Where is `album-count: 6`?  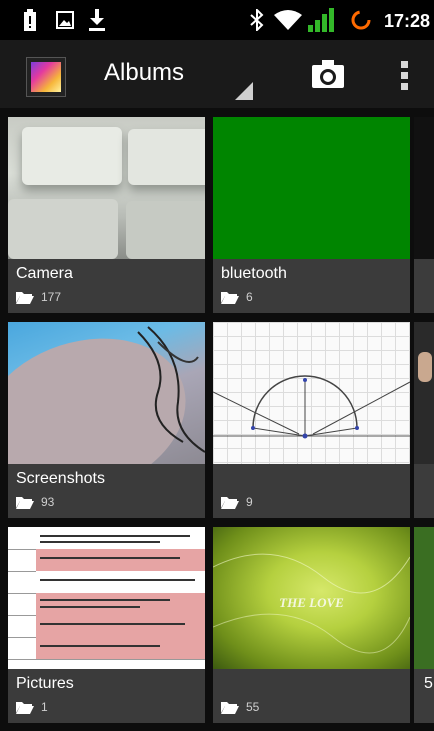
album-count: 6 is located at coordinates (249, 297).